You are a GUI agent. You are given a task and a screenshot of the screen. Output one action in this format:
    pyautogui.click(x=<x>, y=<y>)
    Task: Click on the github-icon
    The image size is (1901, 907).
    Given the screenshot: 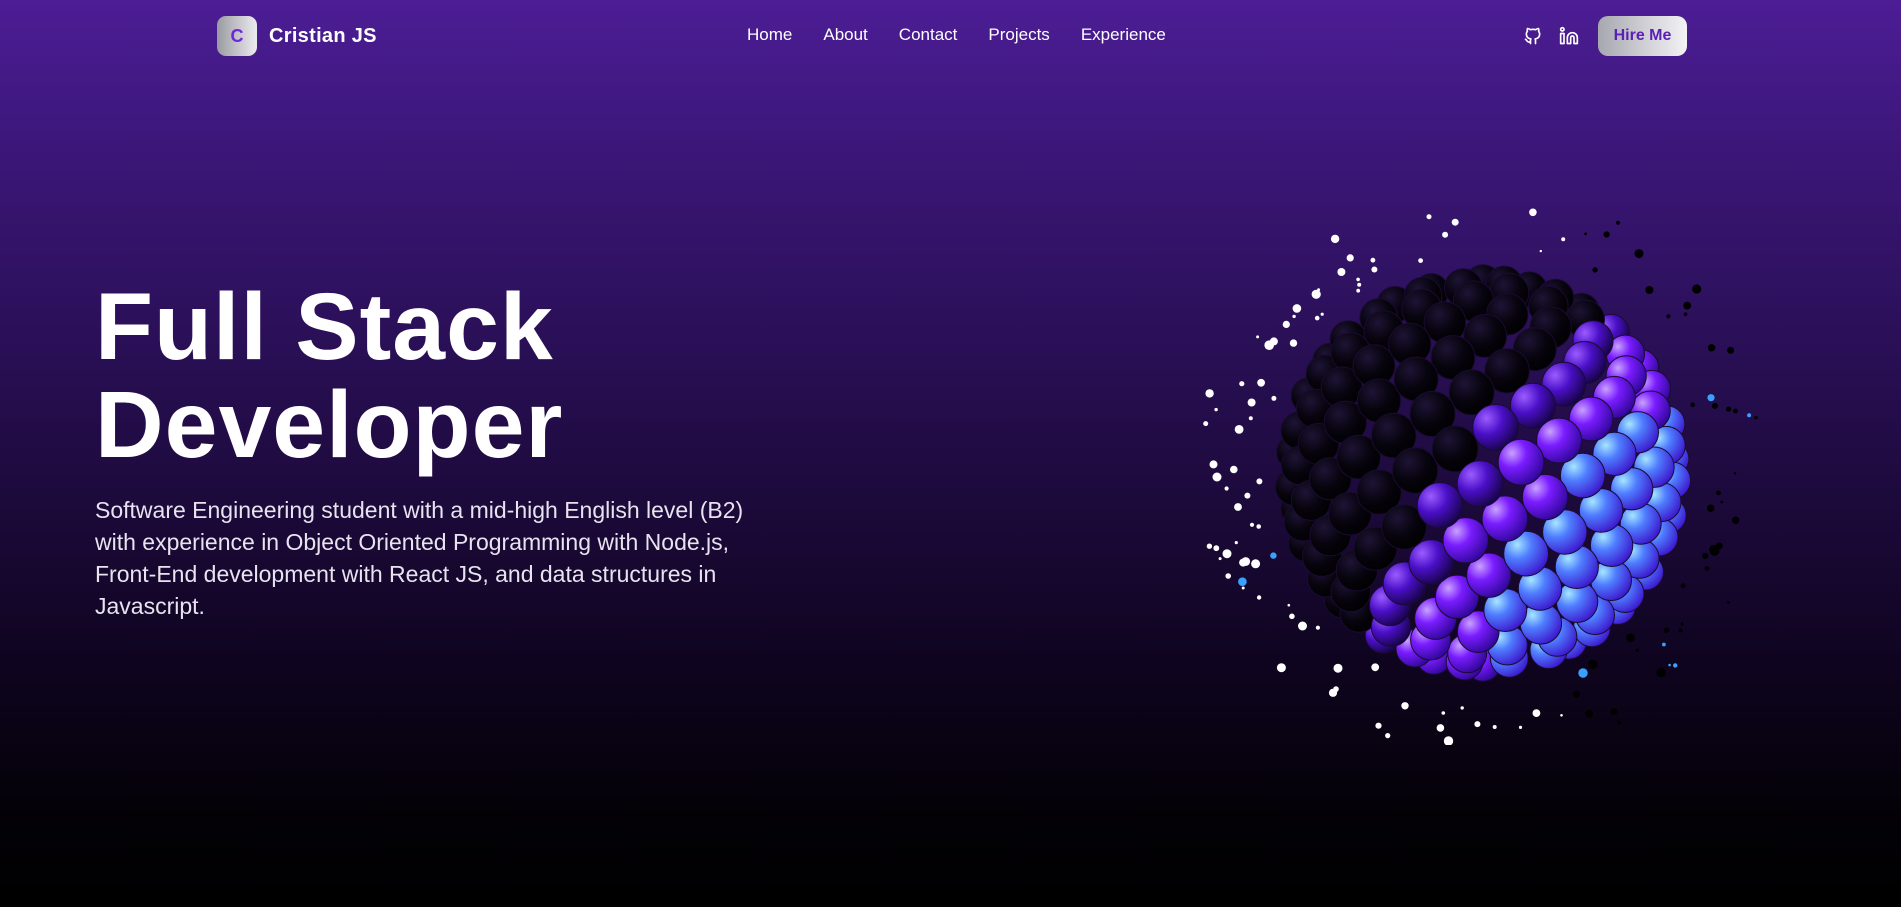 What is the action you would take?
    pyautogui.click(x=1533, y=36)
    